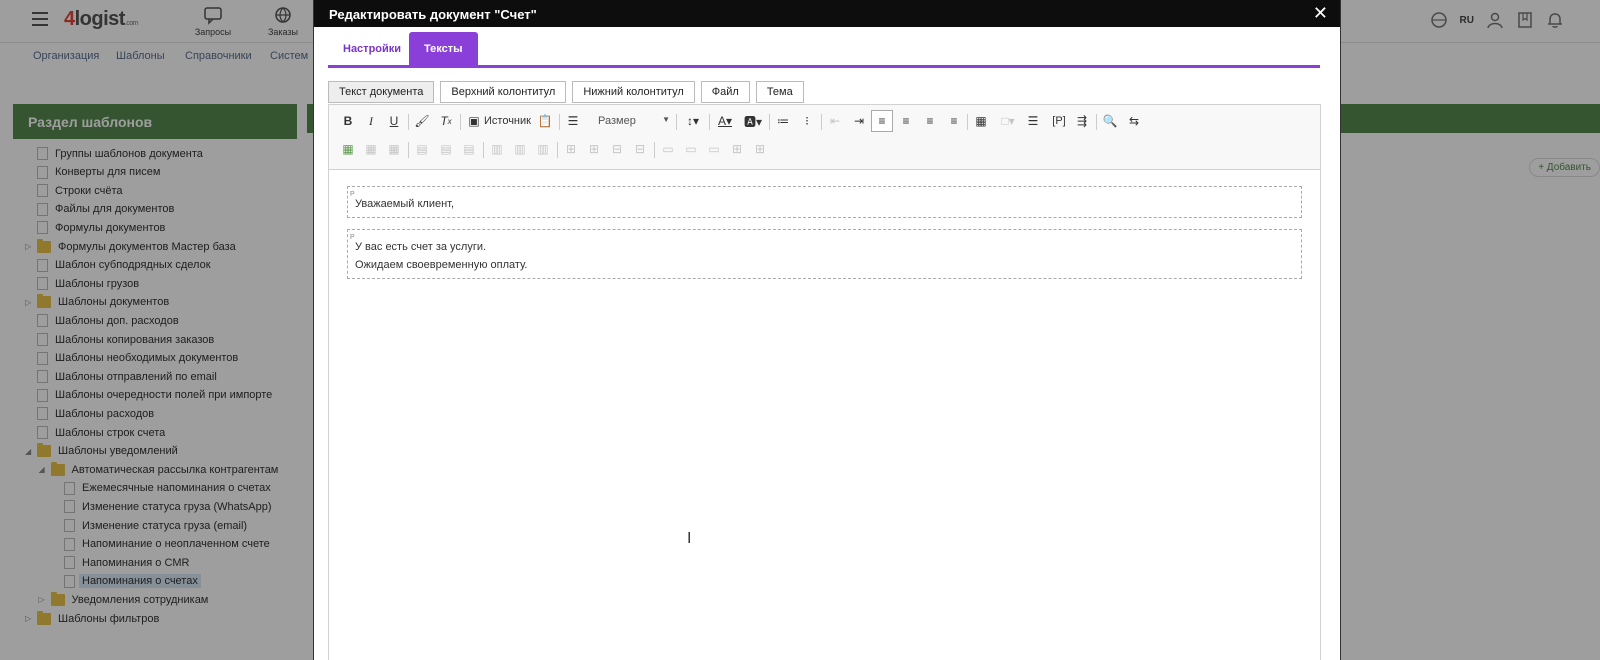 This screenshot has height=660, width=1600. I want to click on align-center-icon: ≡, so click(906, 121).